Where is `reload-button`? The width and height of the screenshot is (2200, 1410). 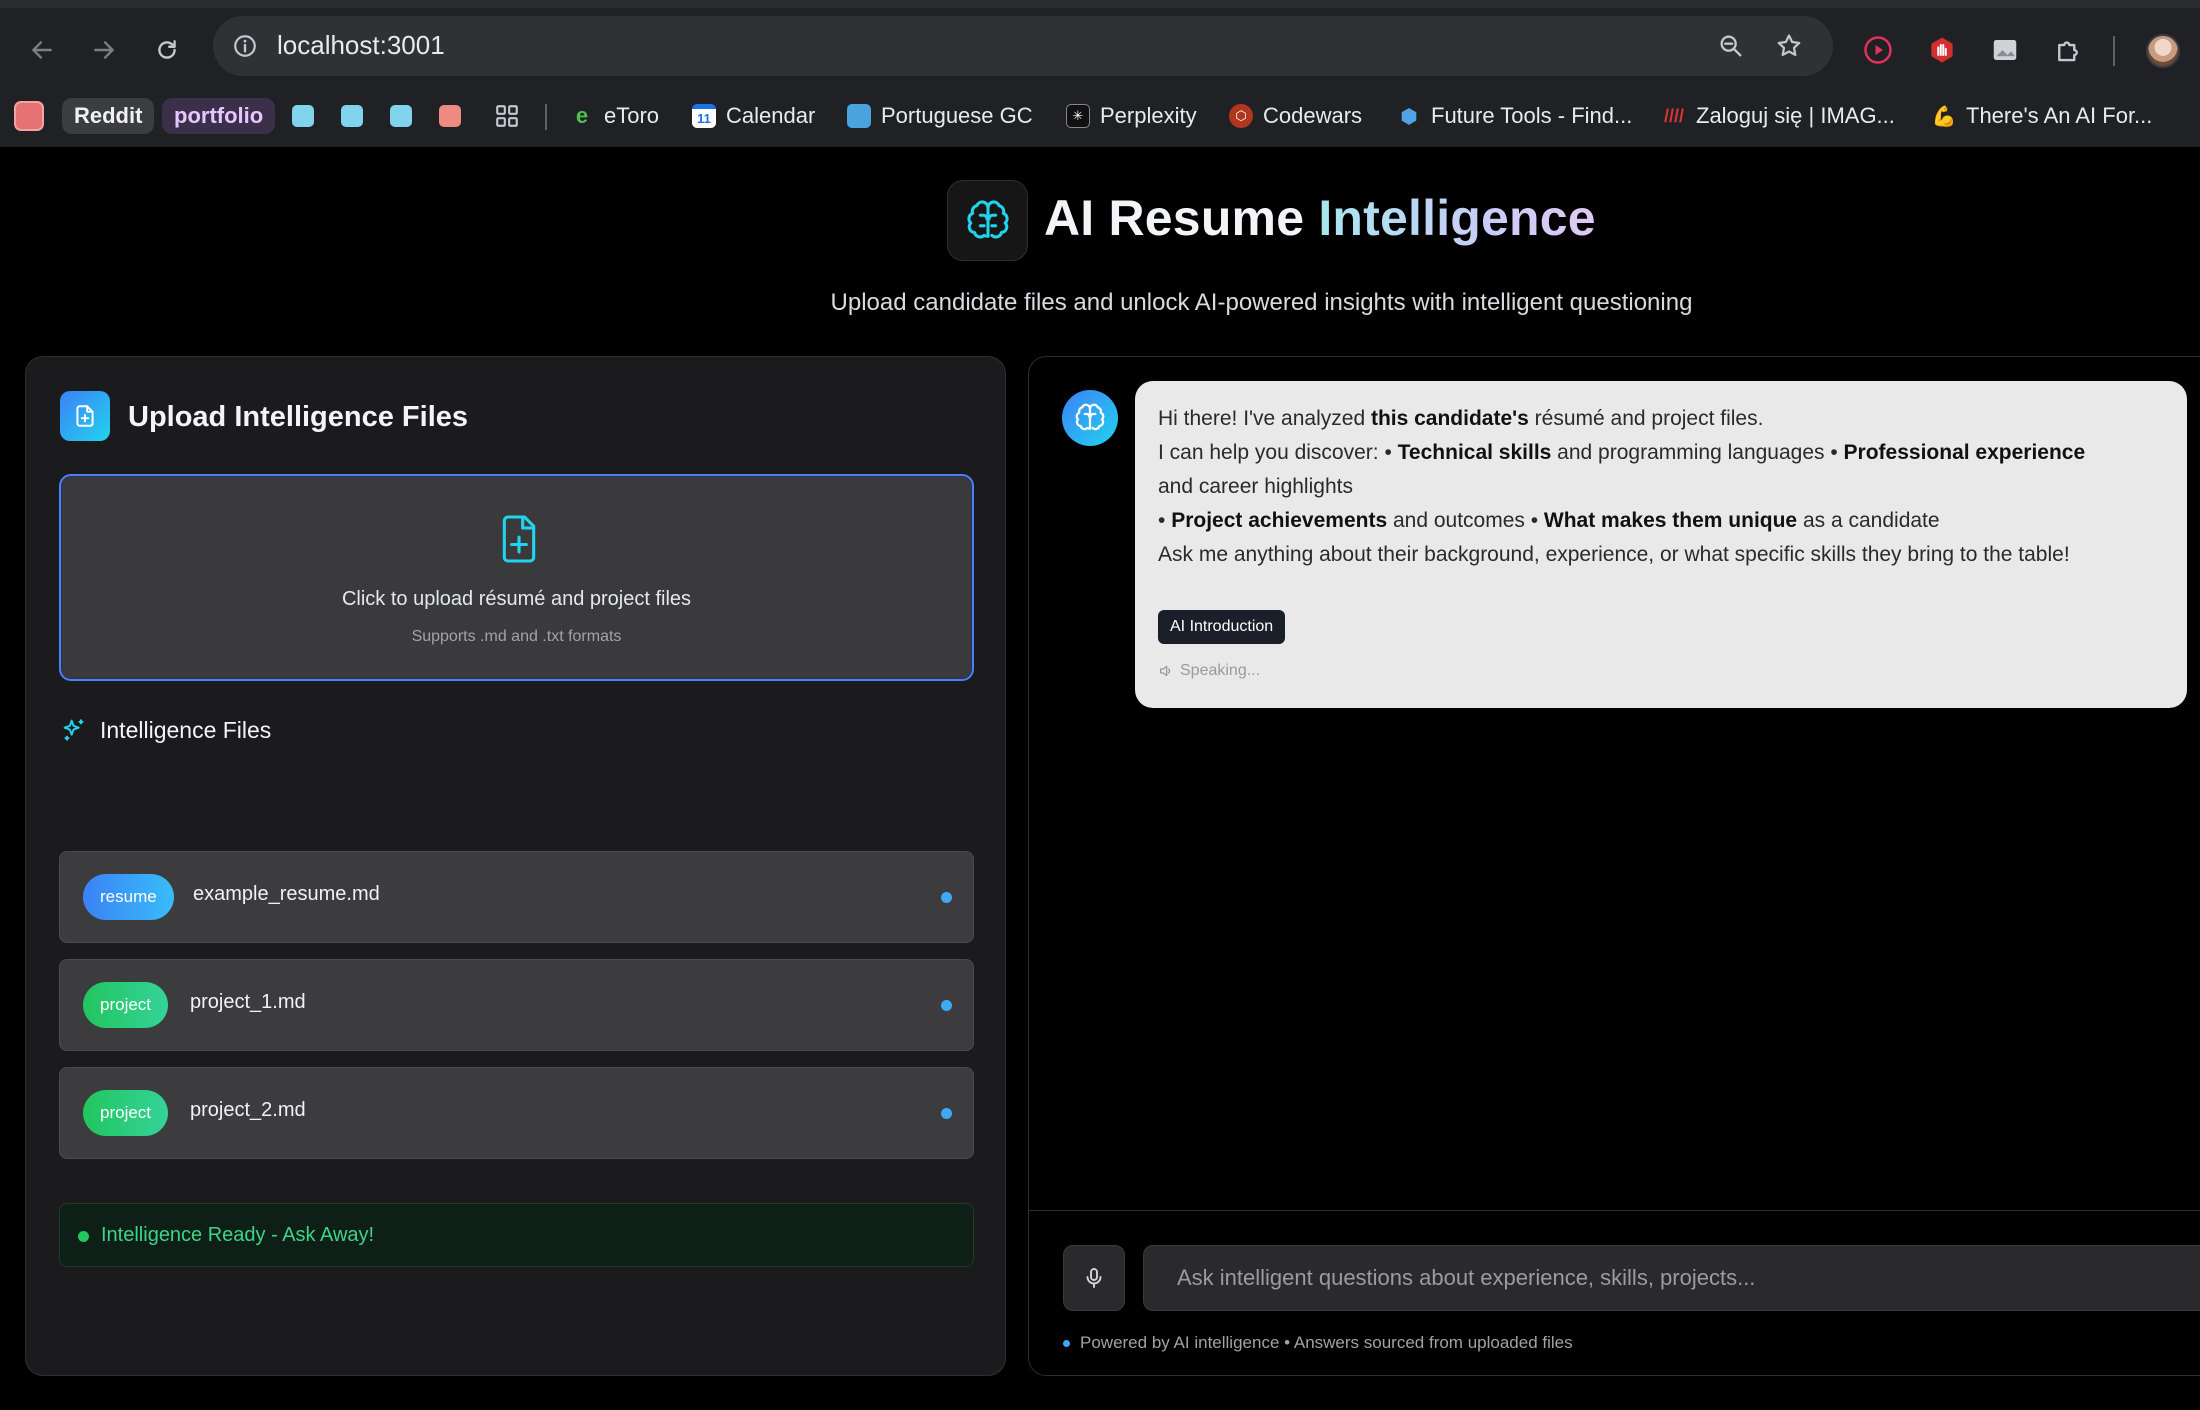 reload-button is located at coordinates (167, 50).